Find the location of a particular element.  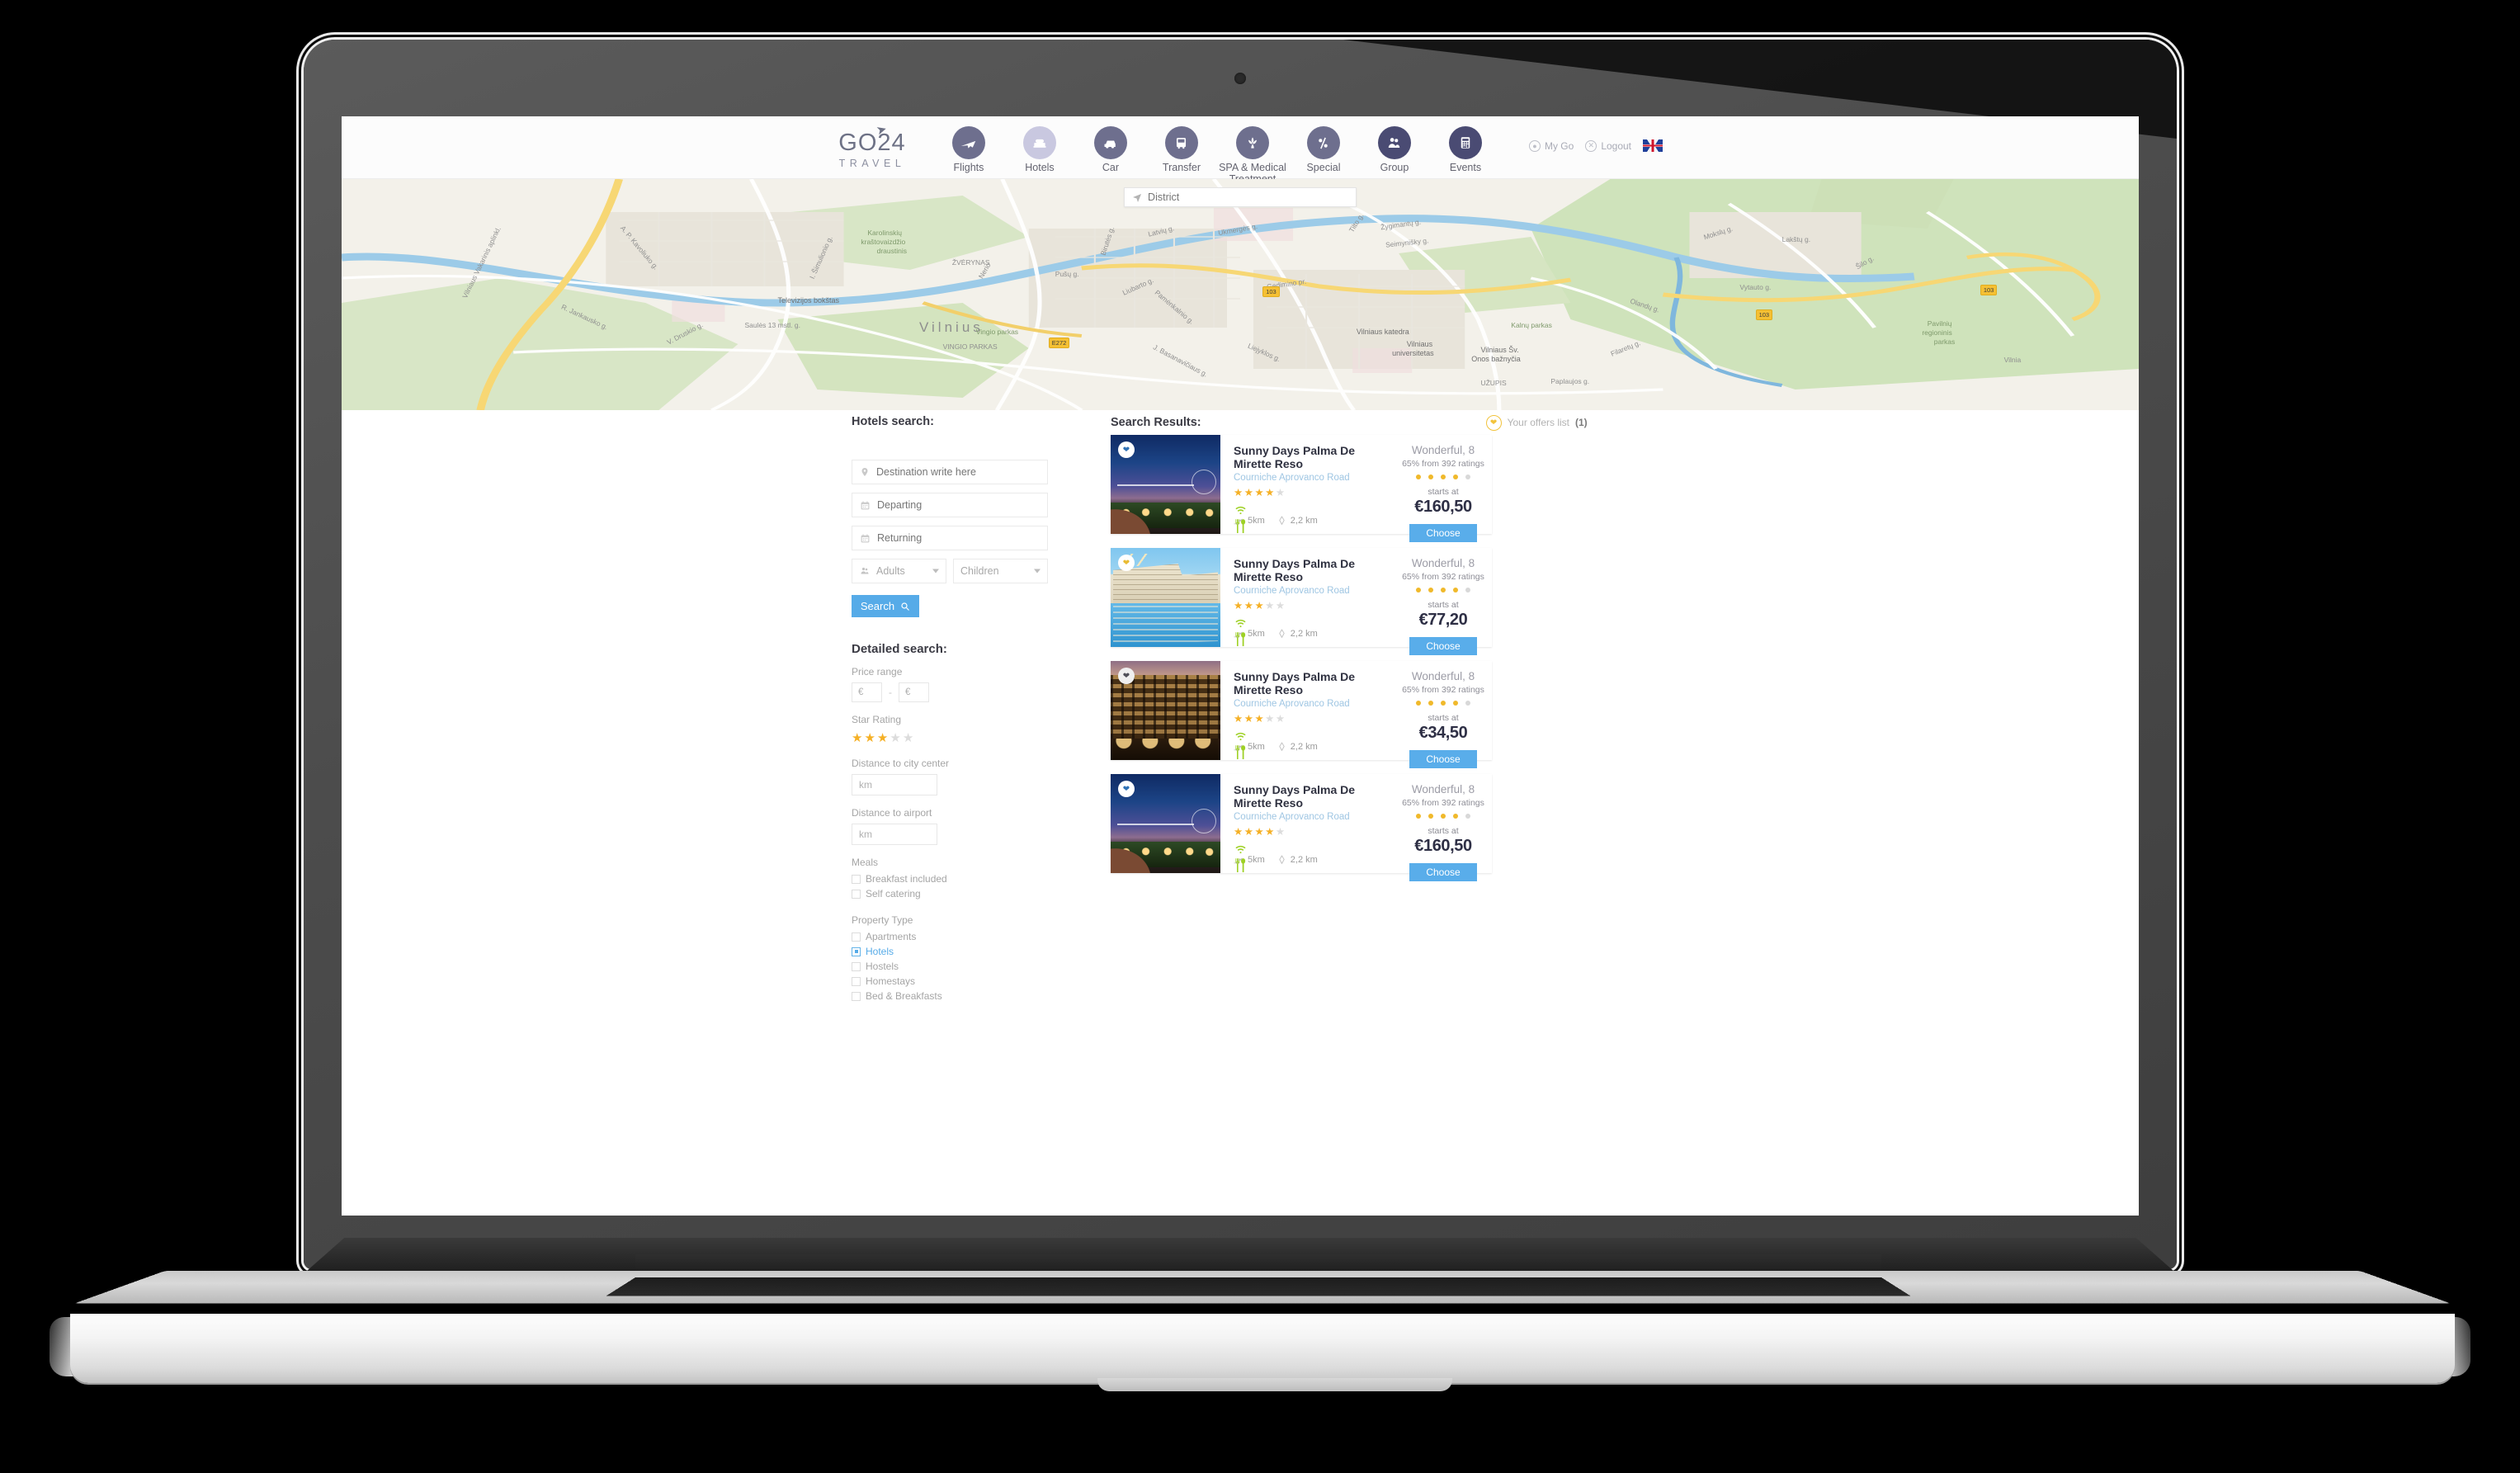

returning-input is located at coordinates (958, 538).